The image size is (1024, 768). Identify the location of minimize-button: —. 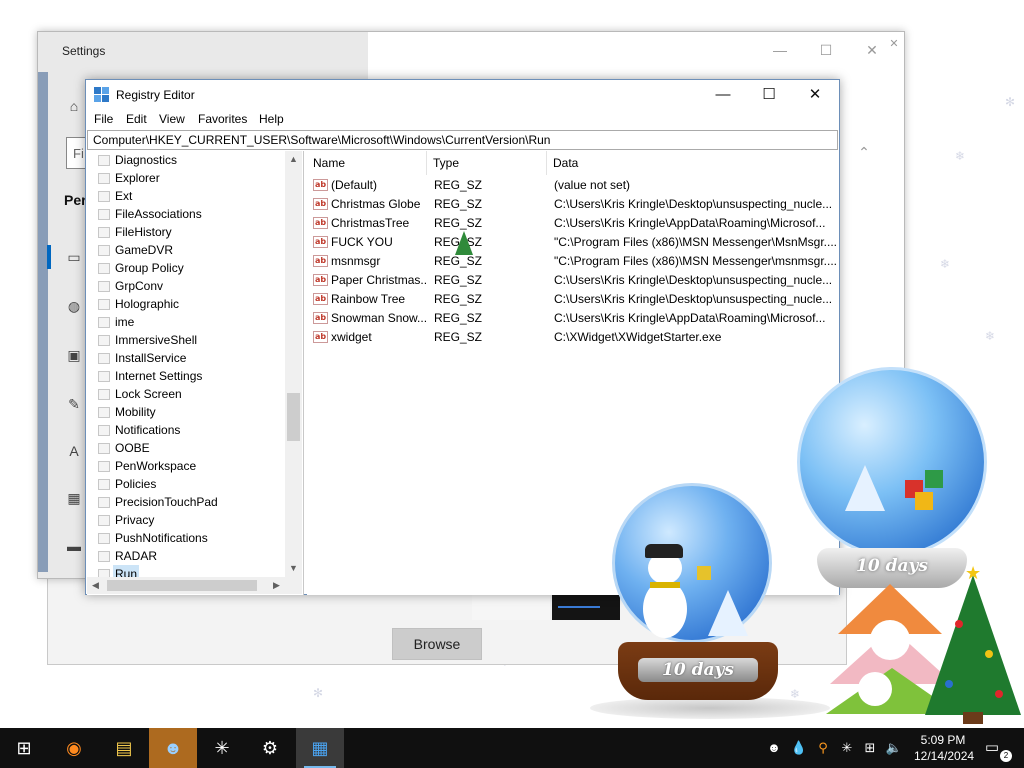
(723, 95).